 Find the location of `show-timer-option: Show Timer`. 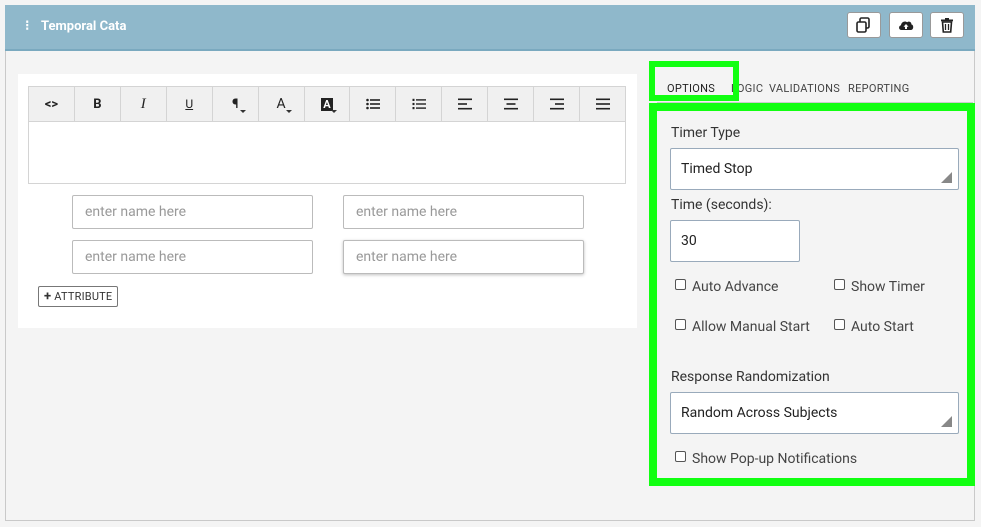

show-timer-option: Show Timer is located at coordinates (879, 287).